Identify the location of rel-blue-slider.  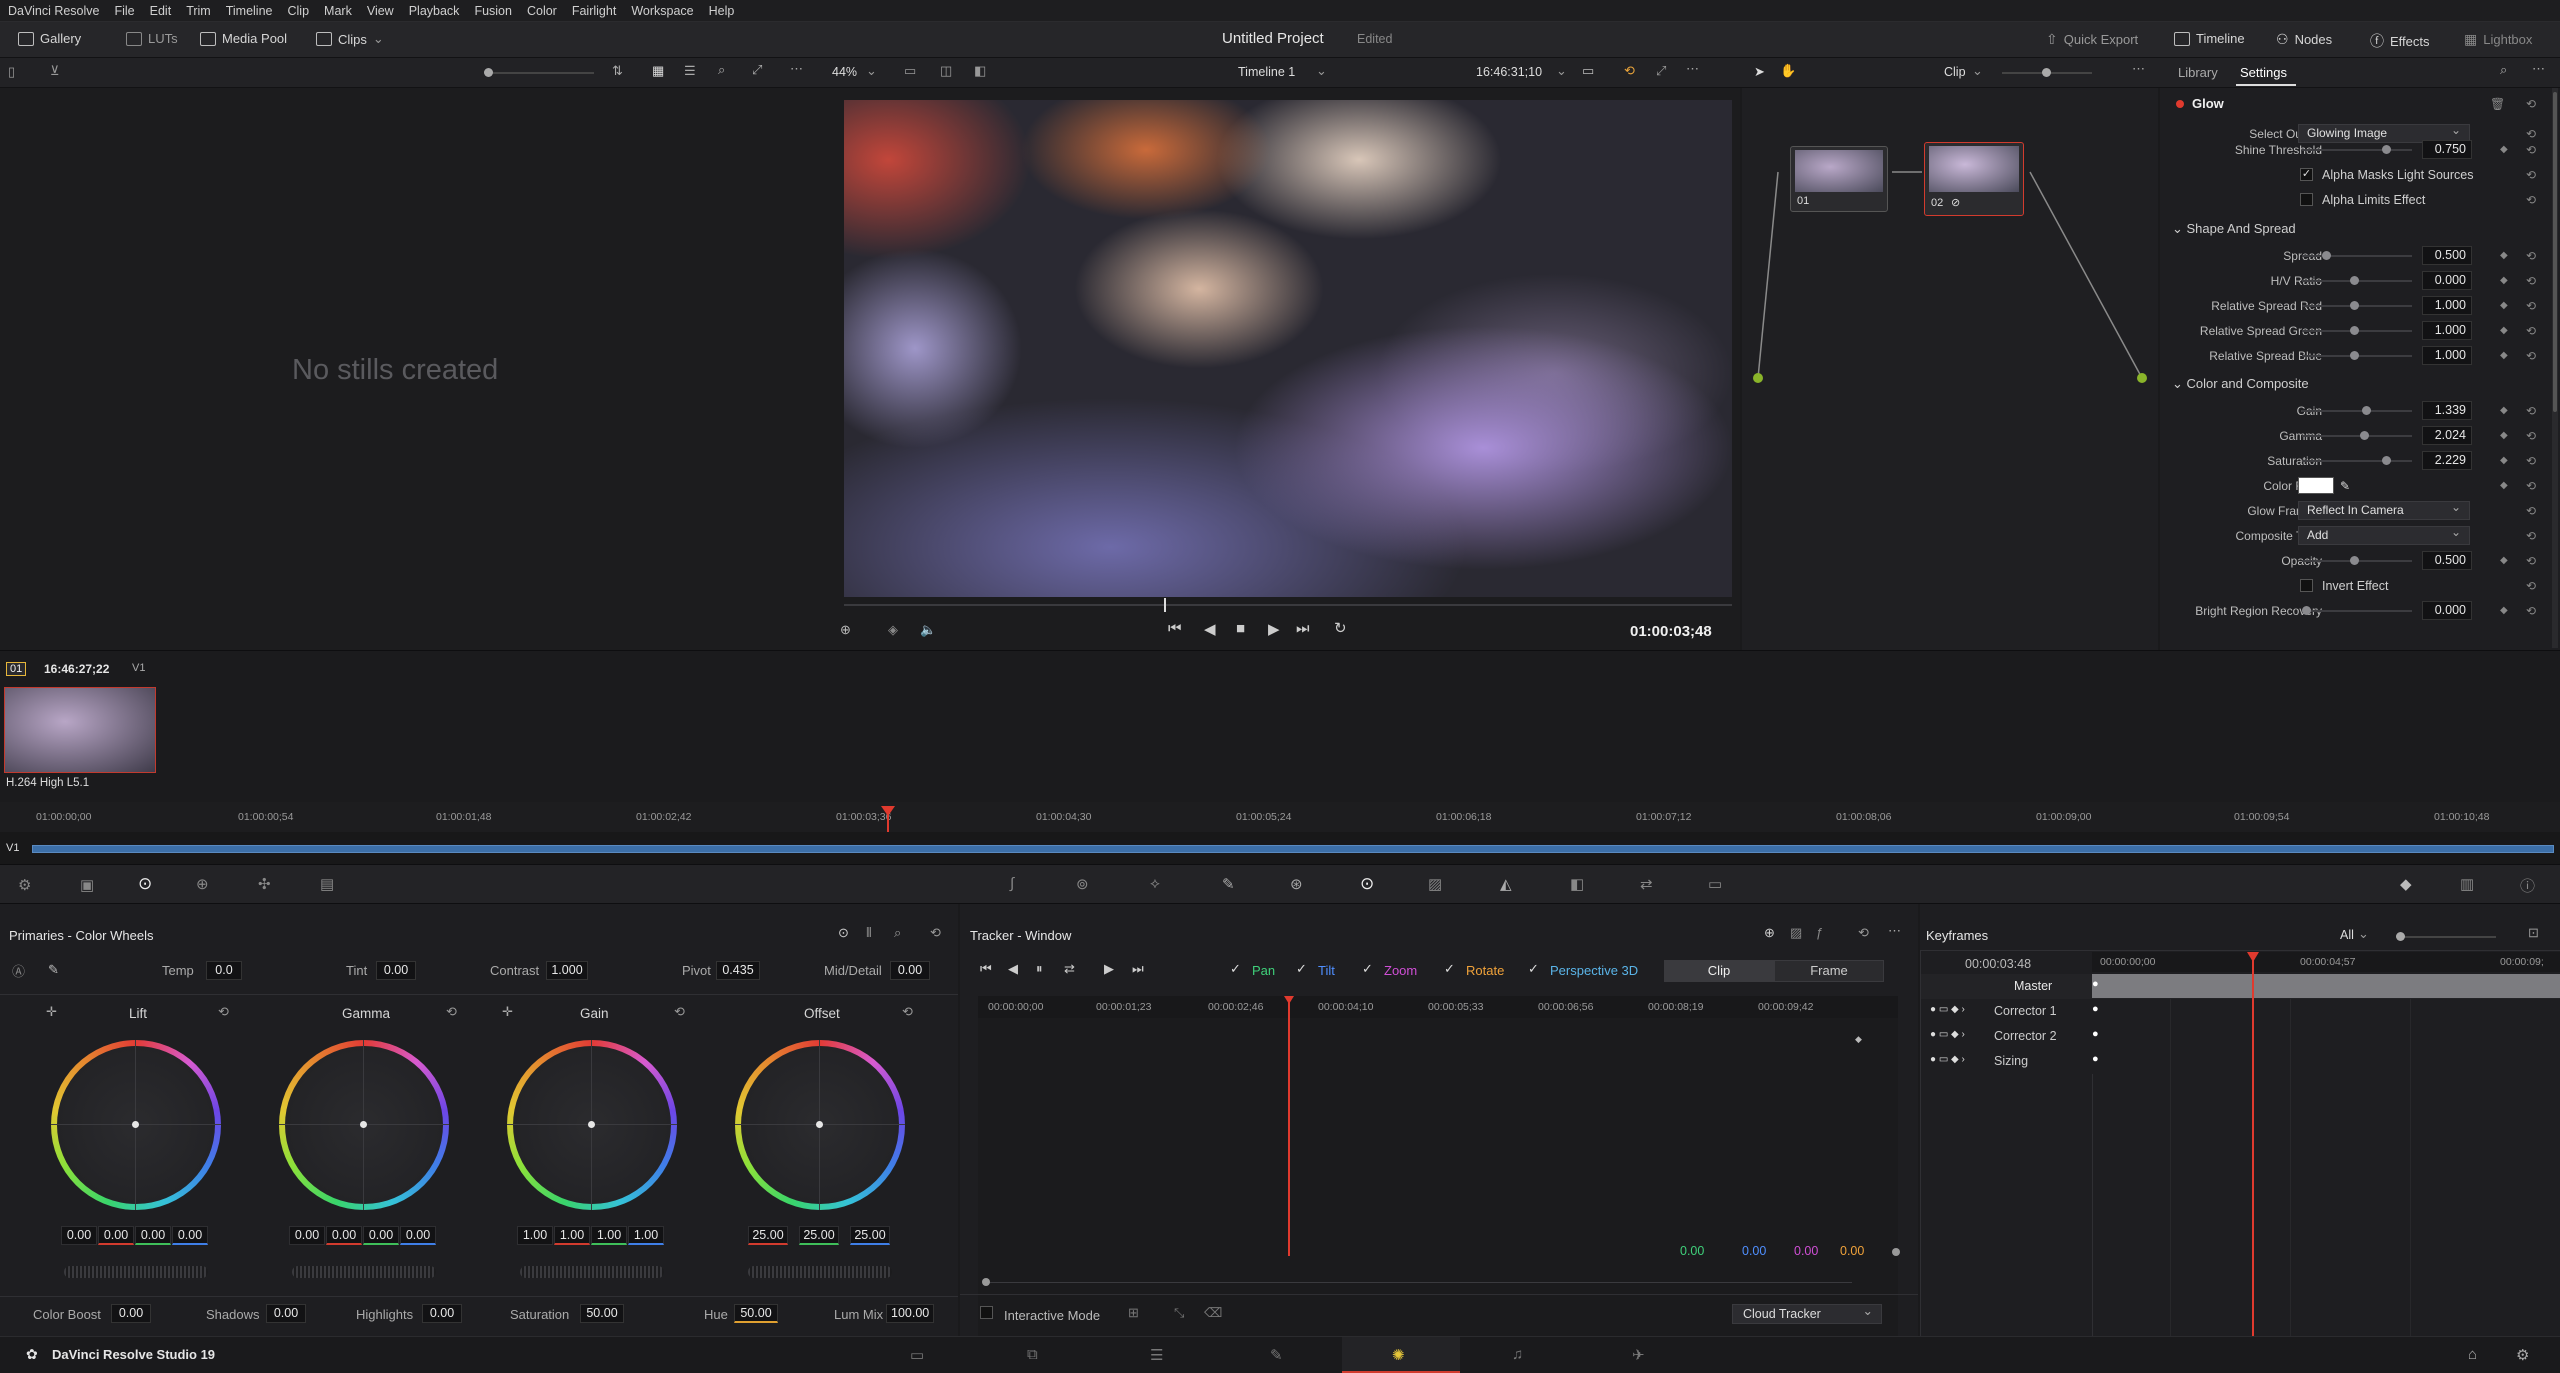
(2357, 355).